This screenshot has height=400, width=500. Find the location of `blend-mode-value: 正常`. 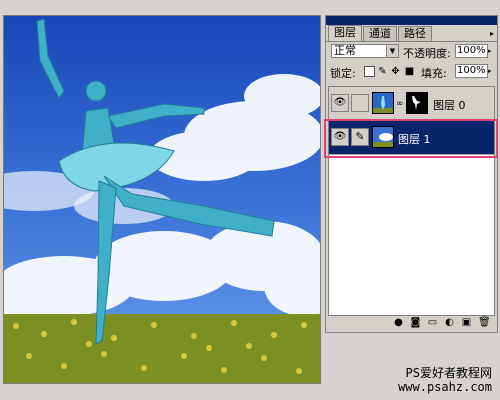

blend-mode-value: 正常 is located at coordinates (345, 50).